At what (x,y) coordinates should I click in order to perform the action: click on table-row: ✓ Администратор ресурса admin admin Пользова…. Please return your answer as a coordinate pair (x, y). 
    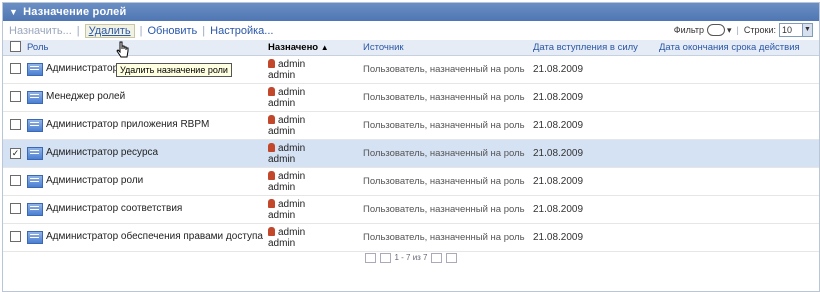
    Looking at the image, I should click on (411, 153).